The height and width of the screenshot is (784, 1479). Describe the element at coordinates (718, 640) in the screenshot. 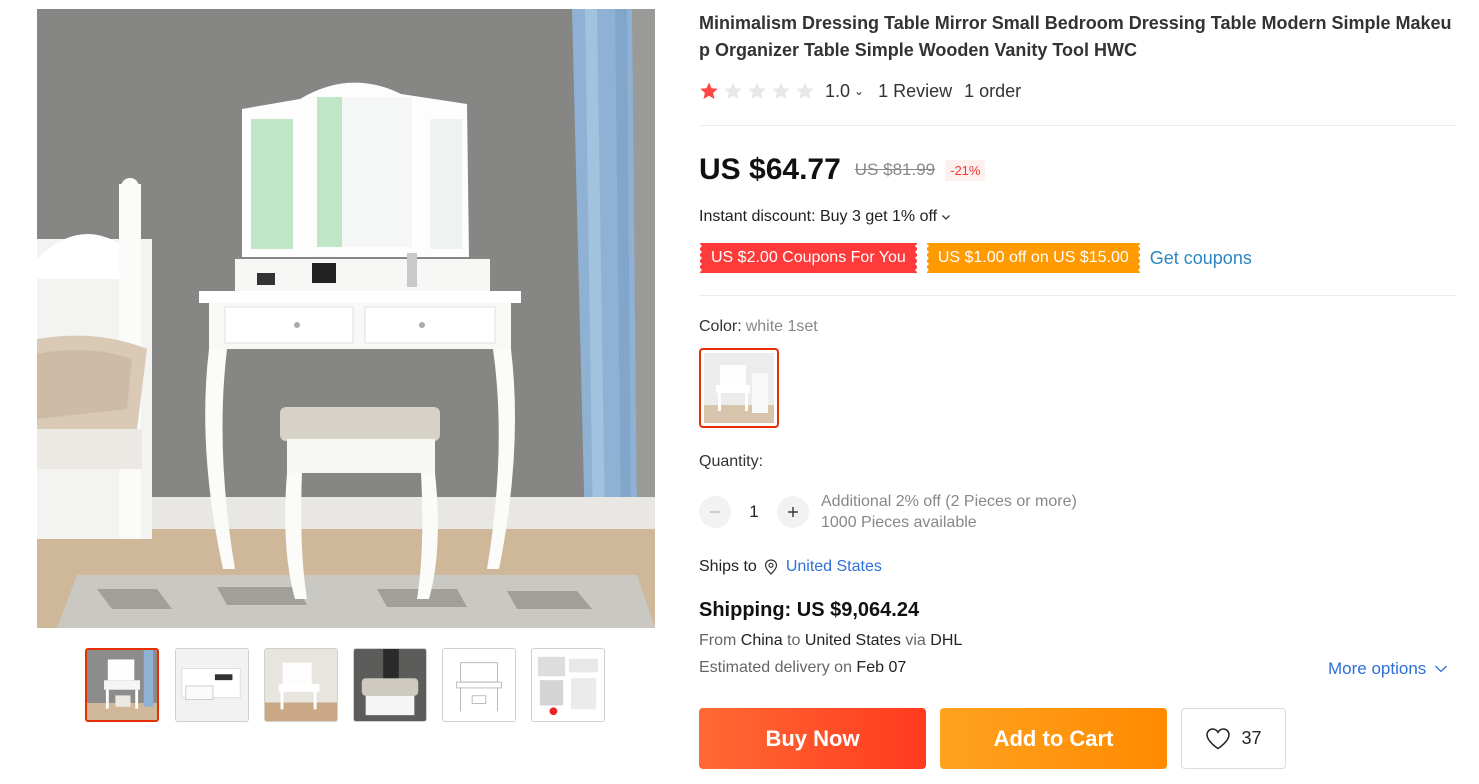

I see `route-from-word: From` at that location.